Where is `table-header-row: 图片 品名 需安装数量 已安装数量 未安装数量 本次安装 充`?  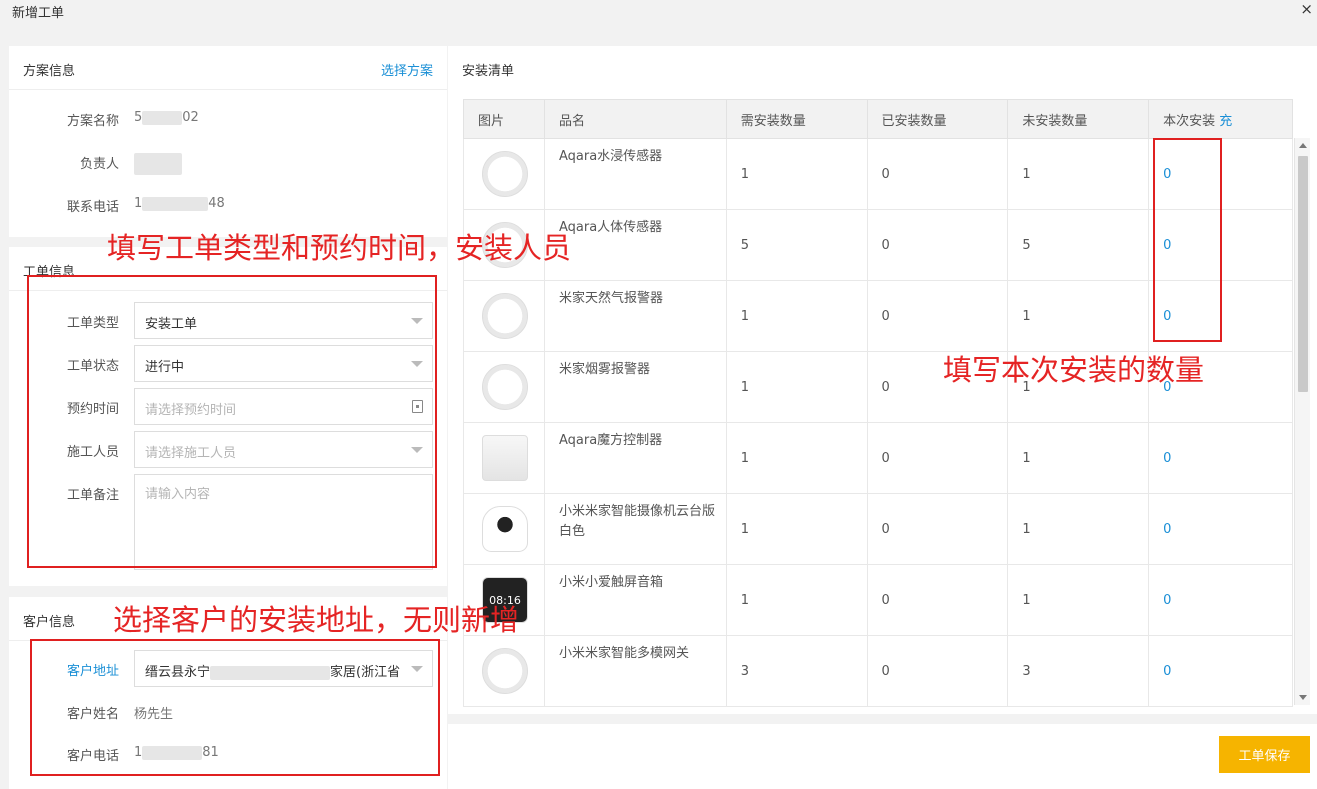
table-header-row: 图片 品名 需安装数量 已安装数量 未安装数量 本次安装 充 is located at coordinates (878, 119).